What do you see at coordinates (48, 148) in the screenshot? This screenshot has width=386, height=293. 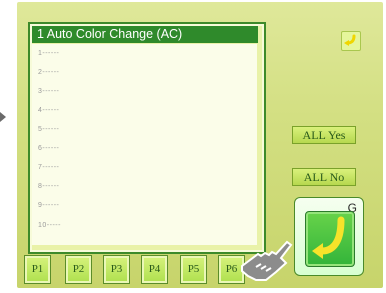 I see `list-item: 6------` at bounding box center [48, 148].